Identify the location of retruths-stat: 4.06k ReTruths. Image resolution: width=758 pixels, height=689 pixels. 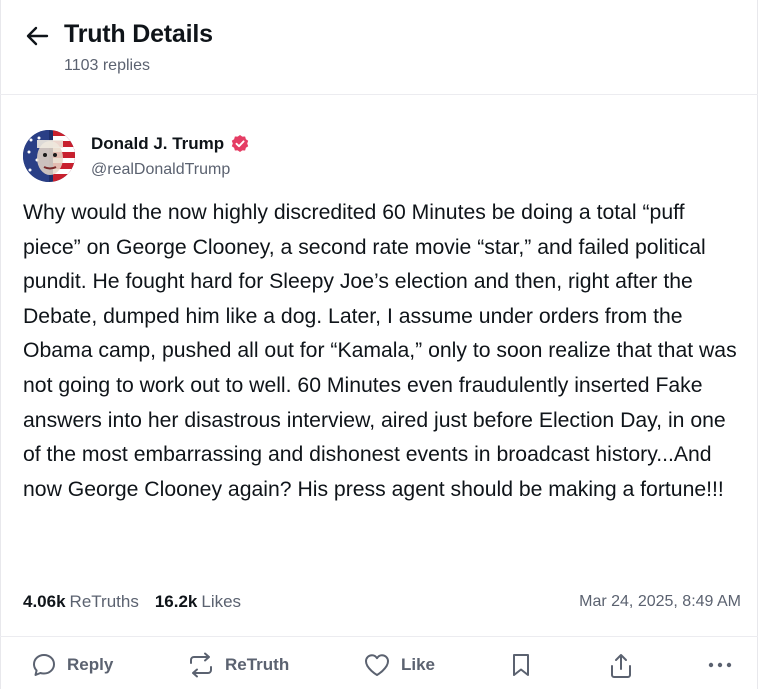
(81, 602).